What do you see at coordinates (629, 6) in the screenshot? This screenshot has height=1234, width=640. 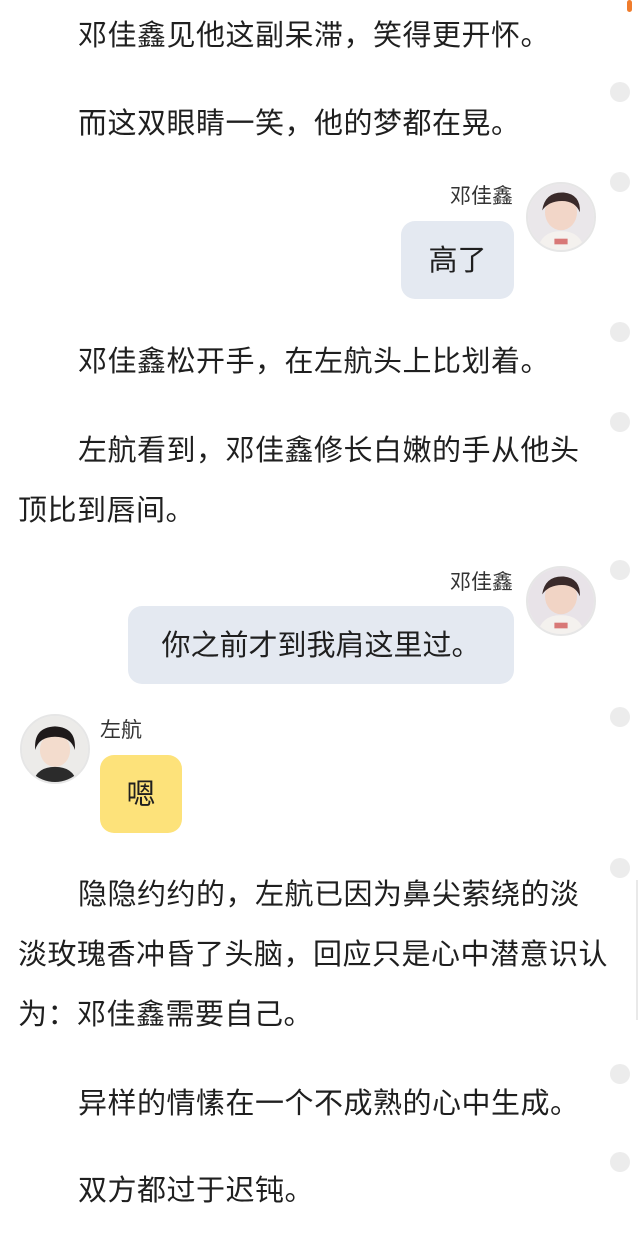 I see `scroll-position-marker` at bounding box center [629, 6].